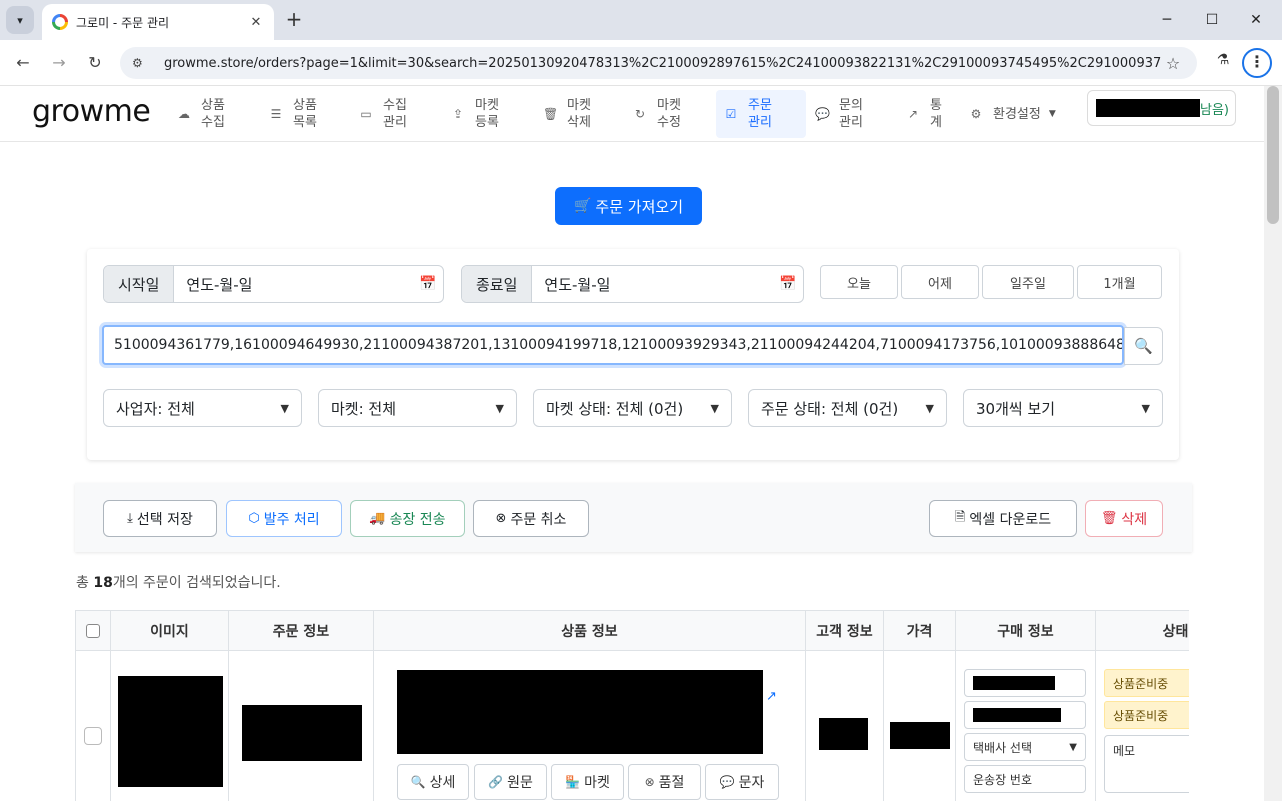 This screenshot has width=1282, height=801. Describe the element at coordinates (1273, 155) in the screenshot. I see `scrollbar-thumb` at that location.